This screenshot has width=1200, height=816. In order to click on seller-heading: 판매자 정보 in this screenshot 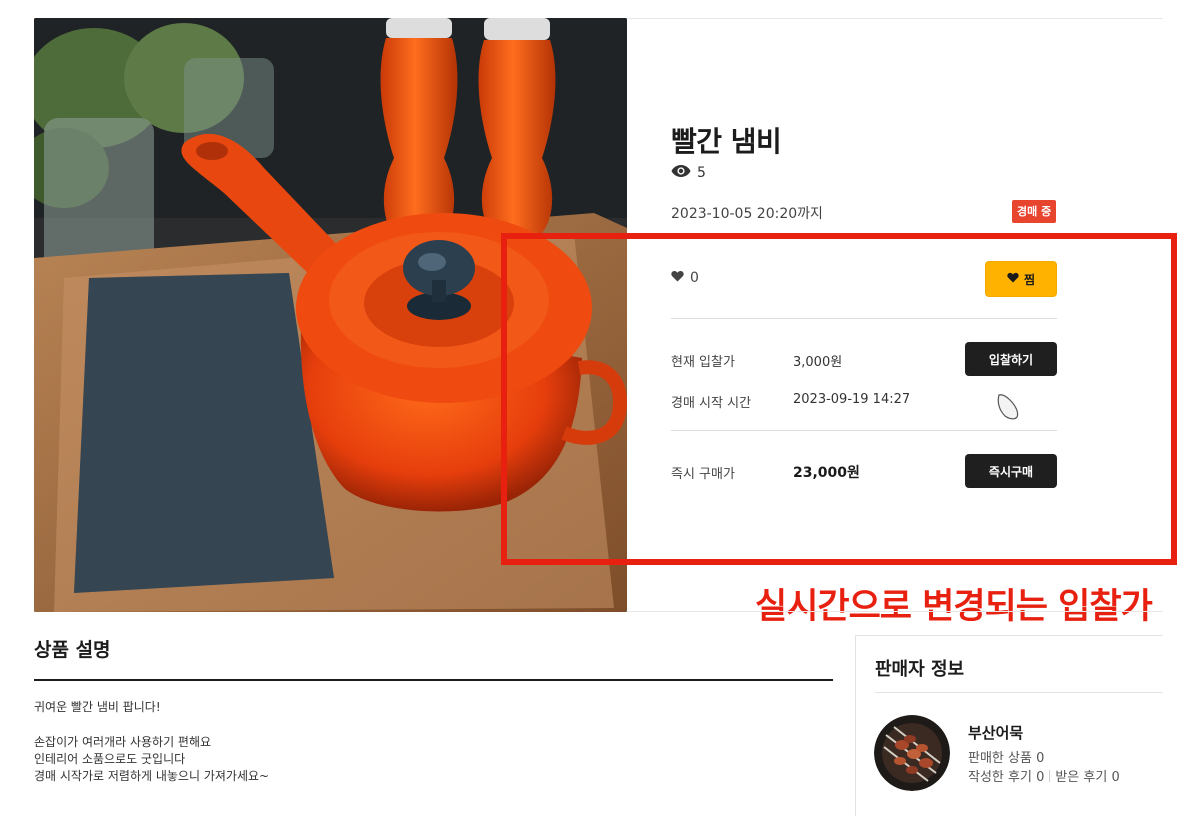, I will do `click(920, 669)`.